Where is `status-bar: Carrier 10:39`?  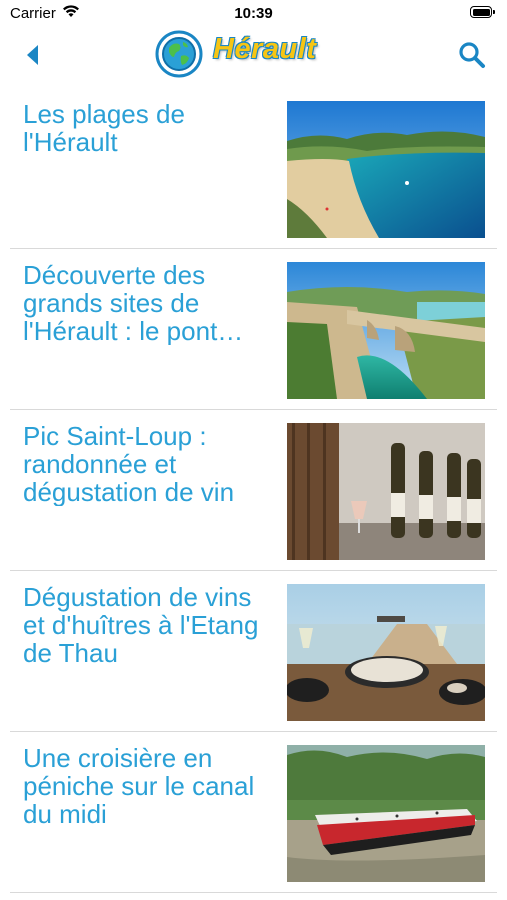
status-bar: Carrier 10:39 is located at coordinates (253, 15).